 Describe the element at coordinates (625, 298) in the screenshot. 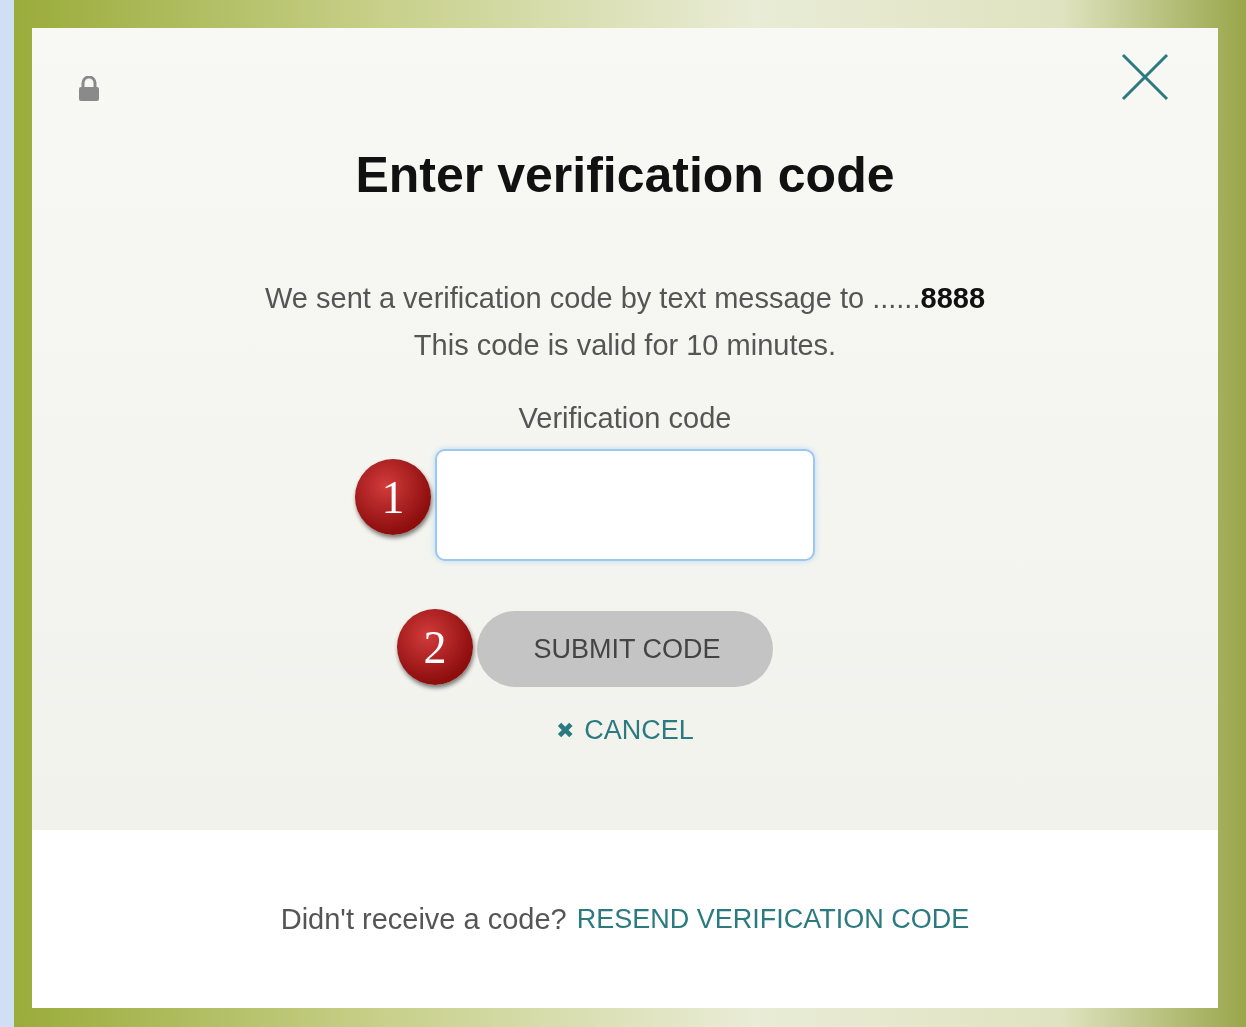

I see `message-text: We sent a verification code by text message to ......8888` at that location.